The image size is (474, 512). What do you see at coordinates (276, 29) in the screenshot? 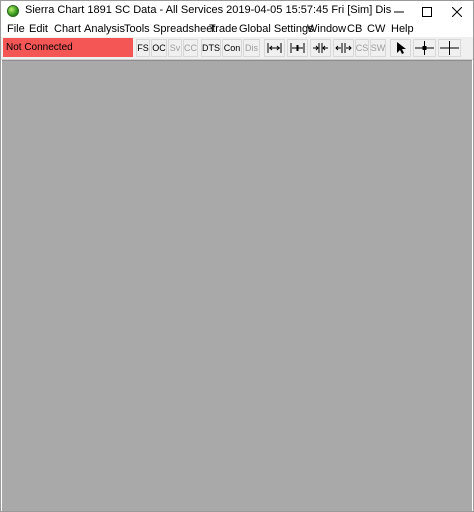
I see `menu-global-settings: Global Settings` at bounding box center [276, 29].